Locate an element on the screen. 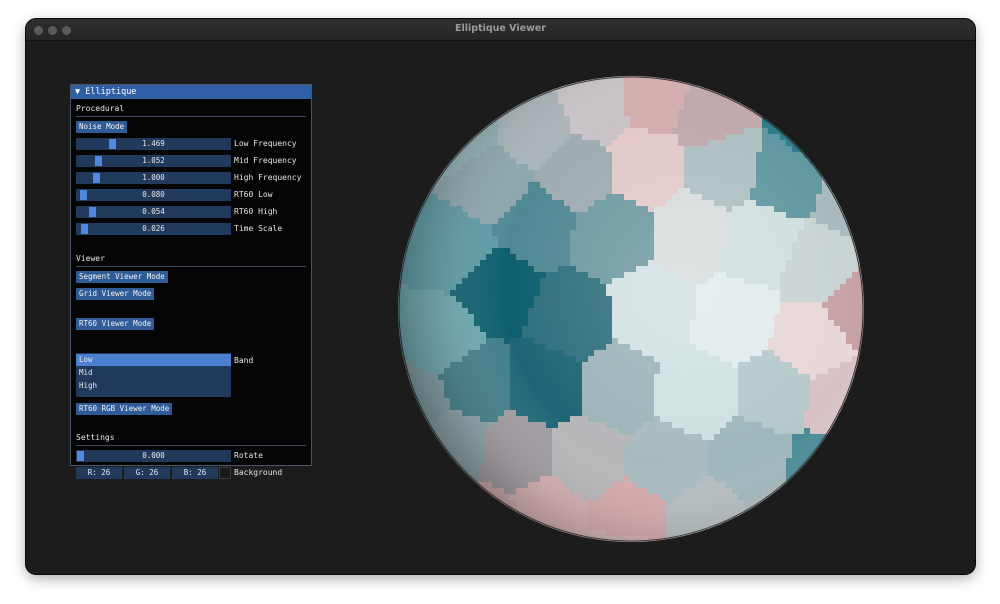 The image size is (1000, 604). panel-title: Elliptique is located at coordinates (111, 92).